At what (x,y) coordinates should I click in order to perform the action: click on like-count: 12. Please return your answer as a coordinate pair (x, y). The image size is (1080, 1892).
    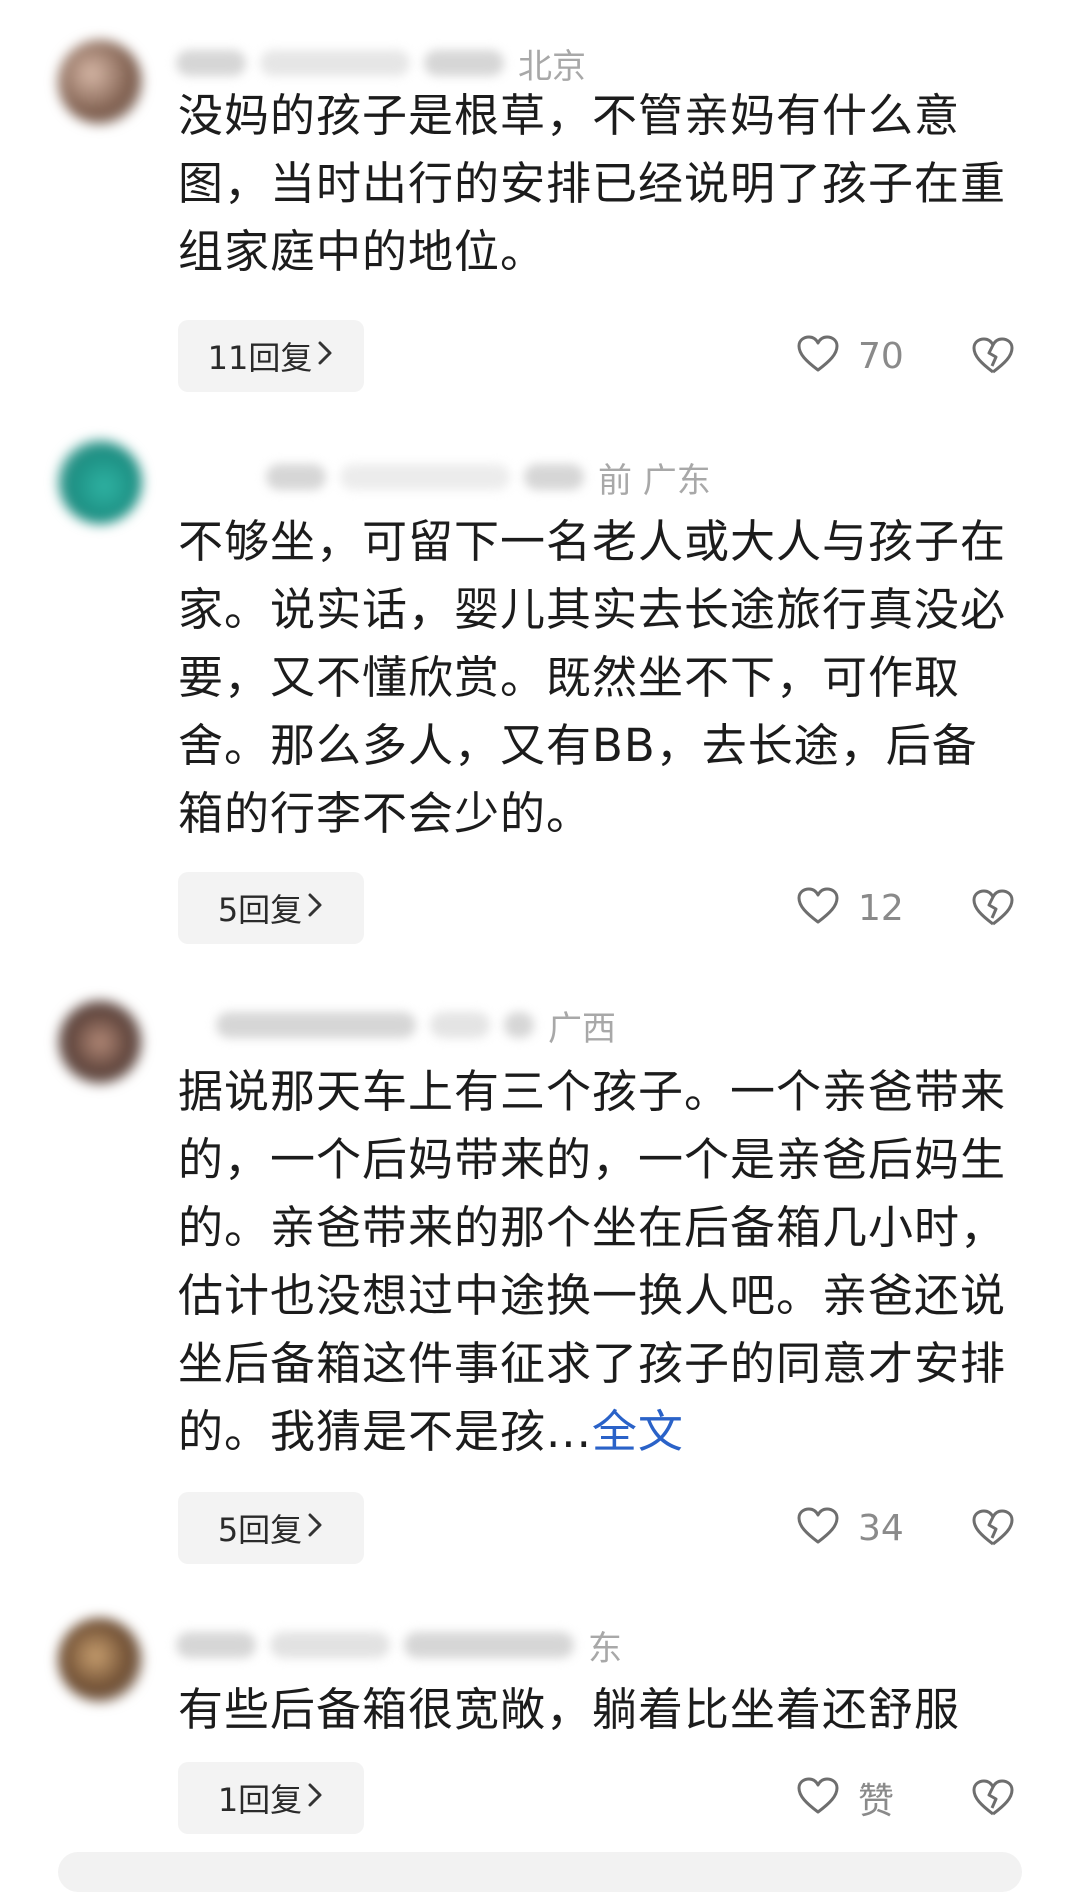
    Looking at the image, I should click on (881, 908).